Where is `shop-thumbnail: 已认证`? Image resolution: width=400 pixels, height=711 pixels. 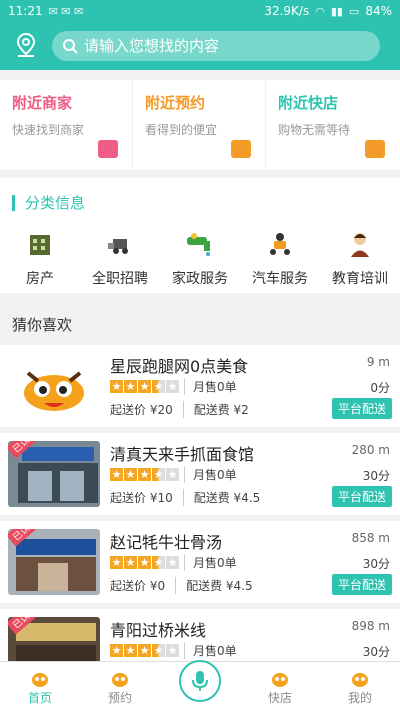
shop-thumbnail: 已认证 is located at coordinates (54, 474).